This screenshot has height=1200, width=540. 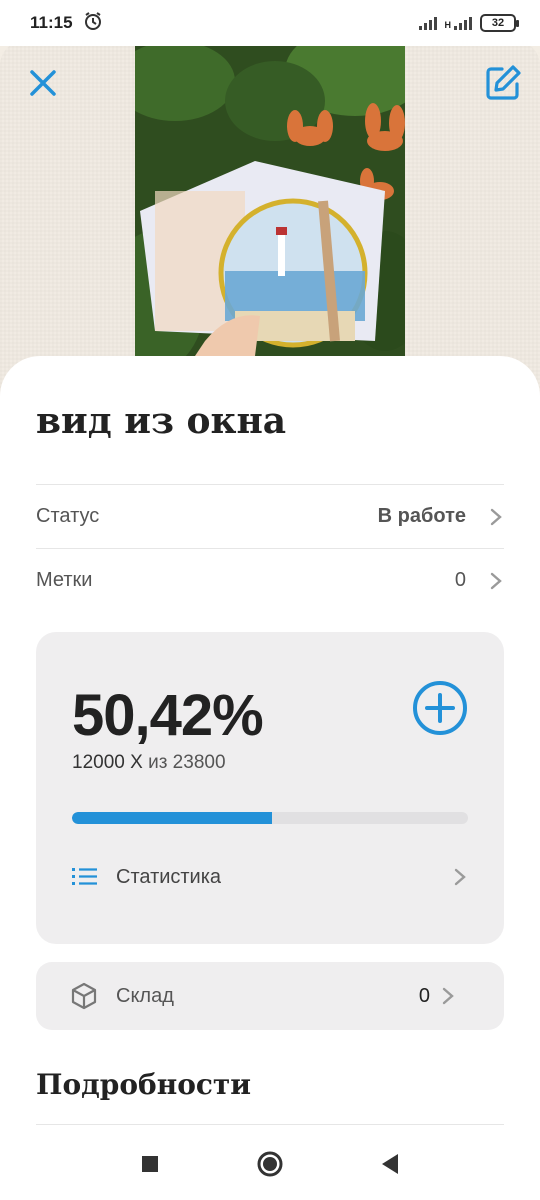 I want to click on home-circle-icon, so click(x=270, y=1164).